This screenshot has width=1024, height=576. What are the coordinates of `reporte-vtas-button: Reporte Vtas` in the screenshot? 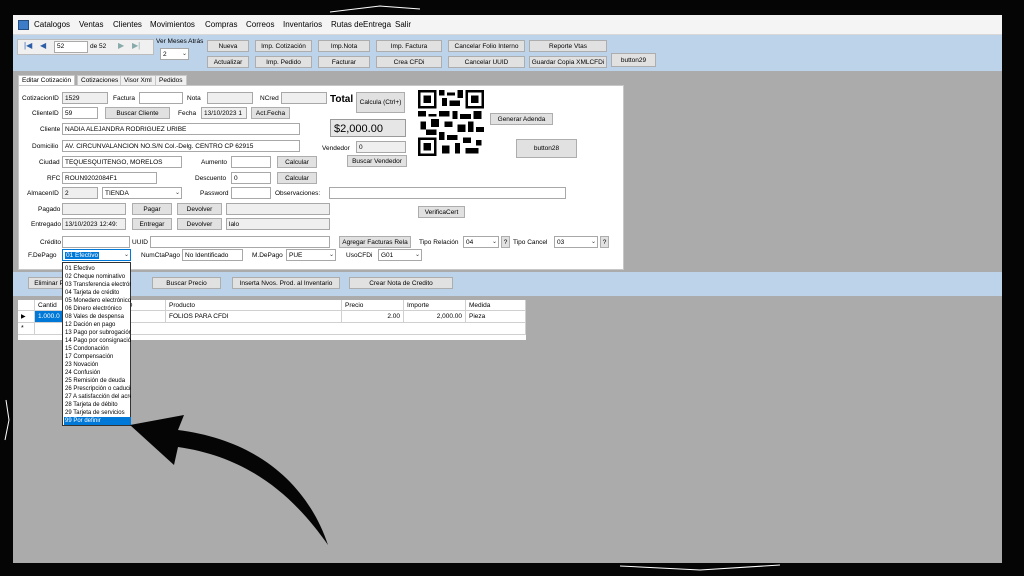 It's located at (568, 46).